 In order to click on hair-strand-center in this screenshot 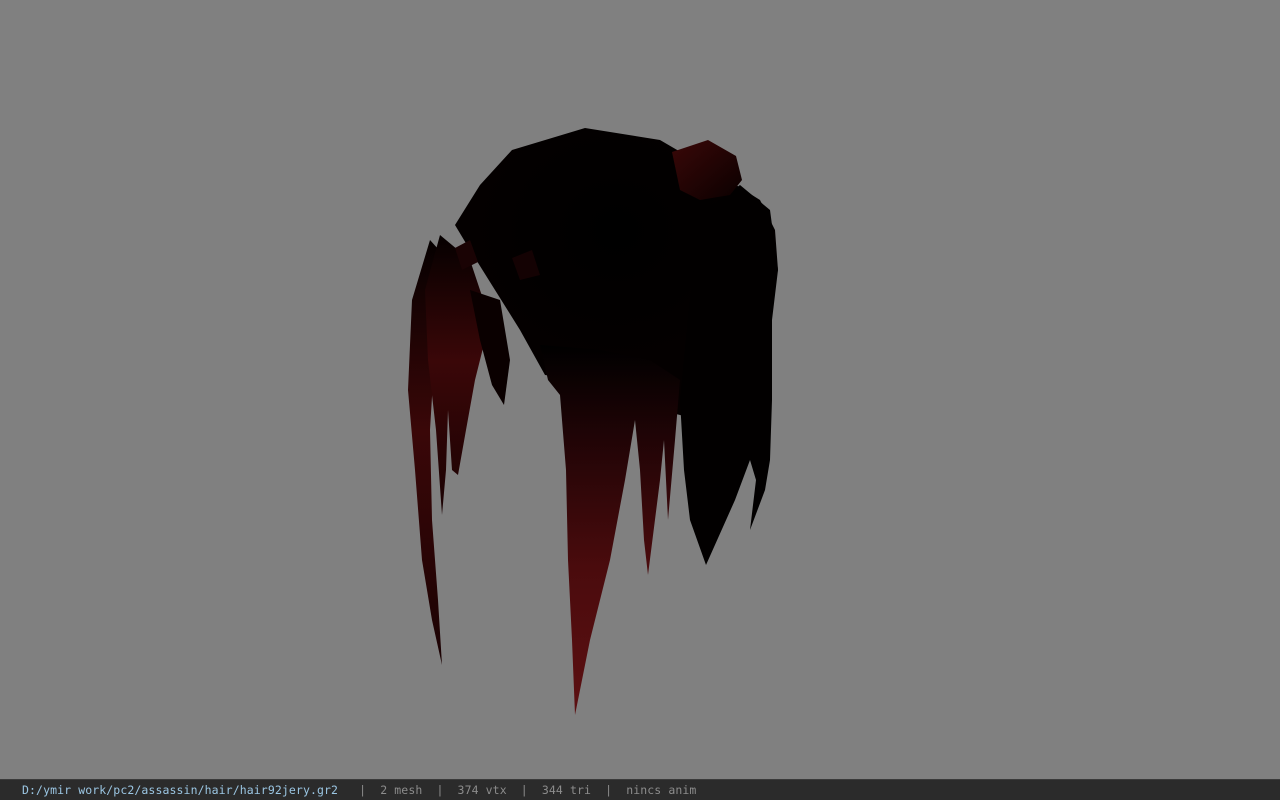, I will do `click(610, 530)`.